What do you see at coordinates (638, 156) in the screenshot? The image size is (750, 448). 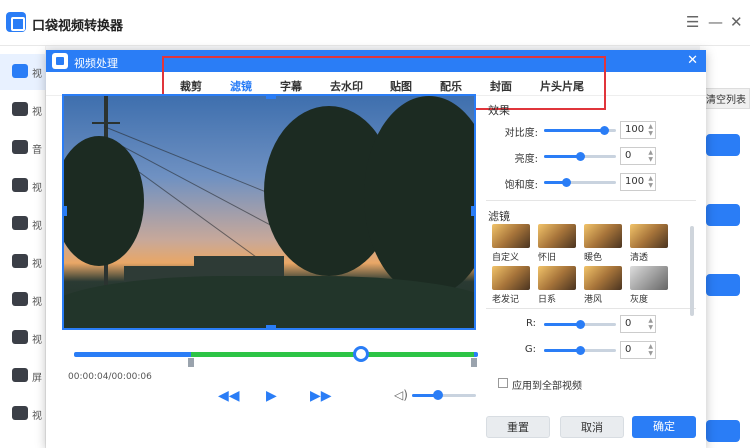 I see `brightness-input: 0 ▲ ▼` at bounding box center [638, 156].